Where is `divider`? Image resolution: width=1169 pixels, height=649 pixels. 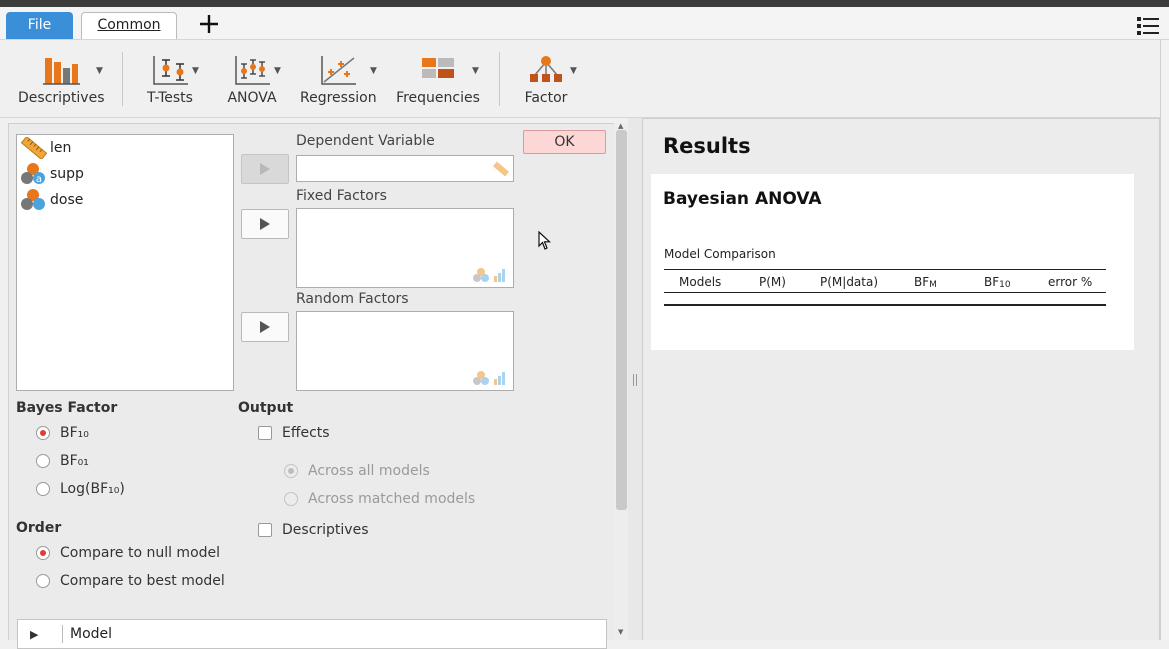 divider is located at coordinates (62, 634).